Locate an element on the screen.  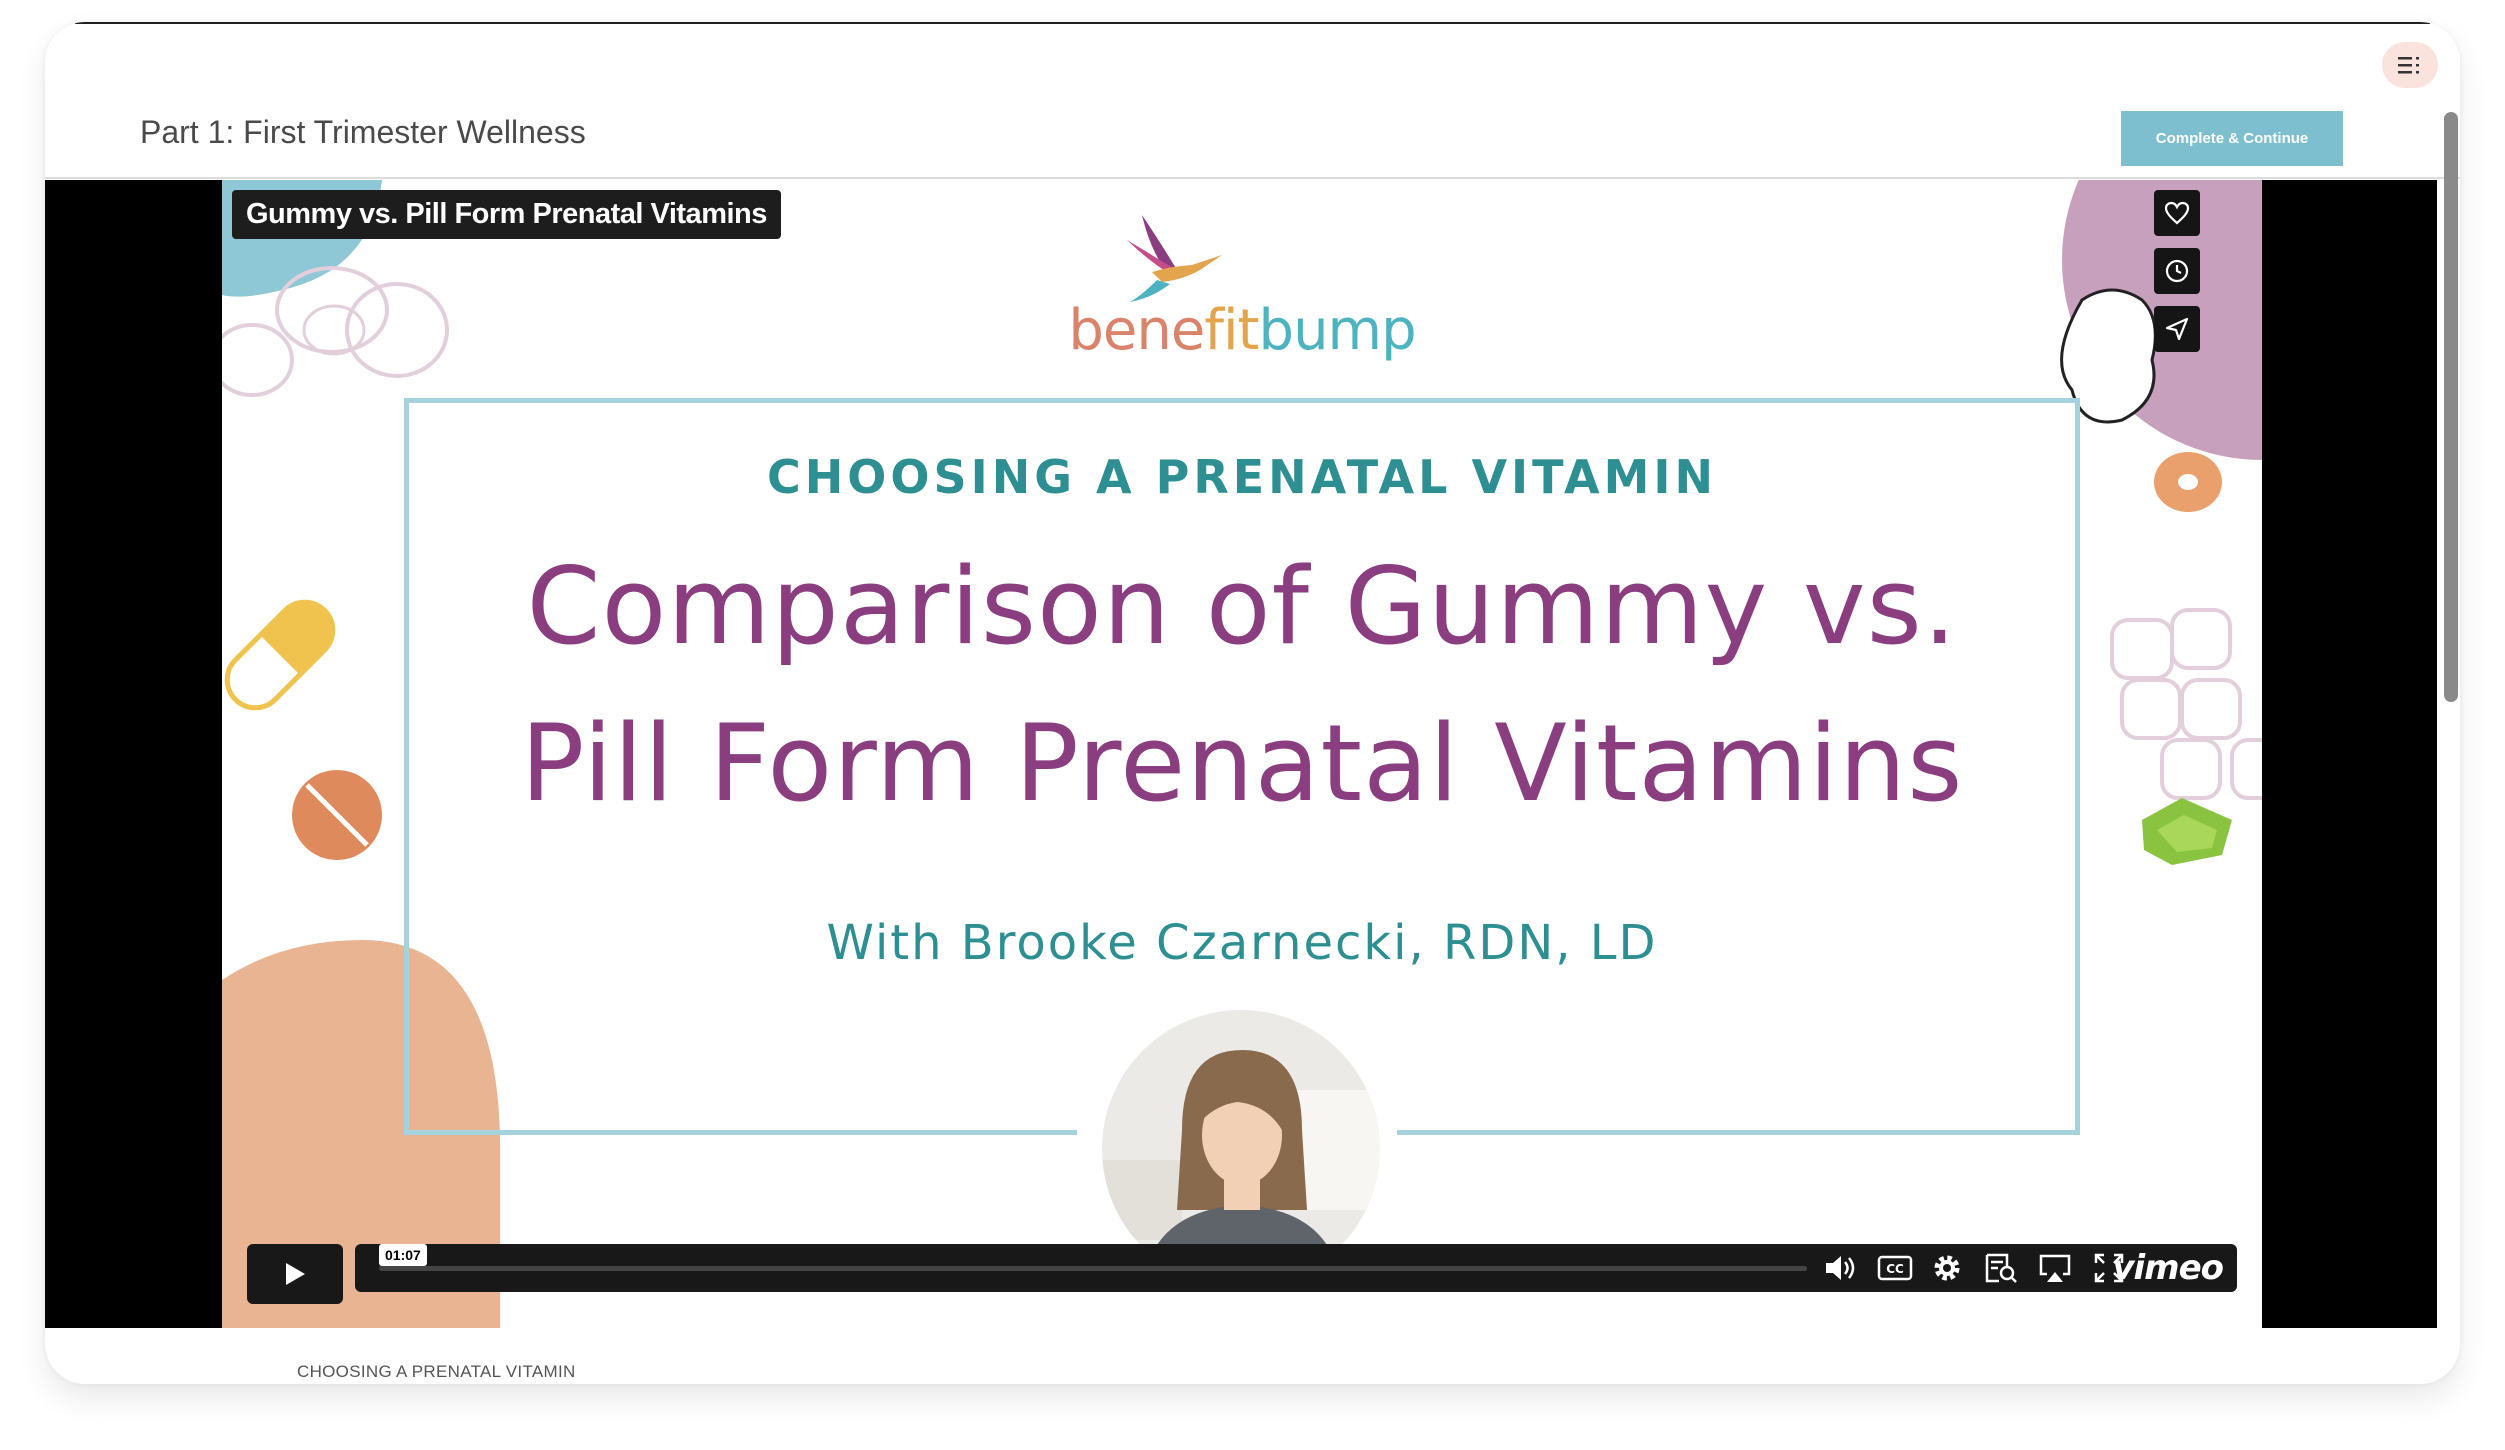
captions-button: CC is located at coordinates (1895, 1268).